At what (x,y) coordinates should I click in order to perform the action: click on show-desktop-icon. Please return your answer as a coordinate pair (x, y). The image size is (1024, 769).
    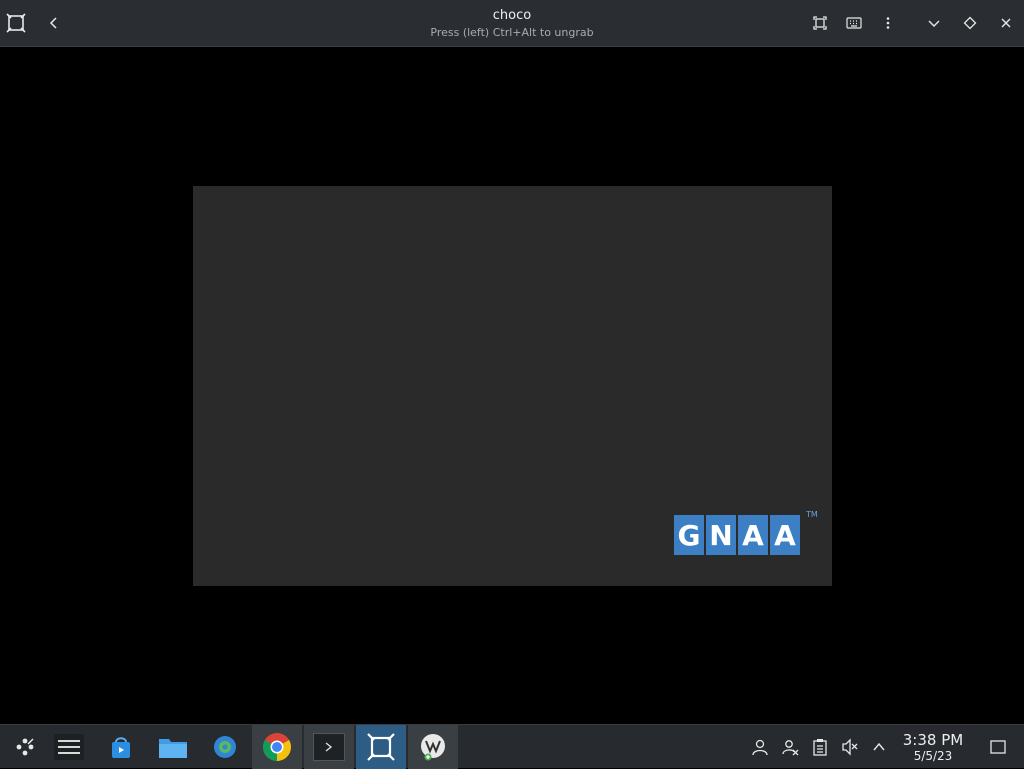
    Looking at the image, I should click on (998, 747).